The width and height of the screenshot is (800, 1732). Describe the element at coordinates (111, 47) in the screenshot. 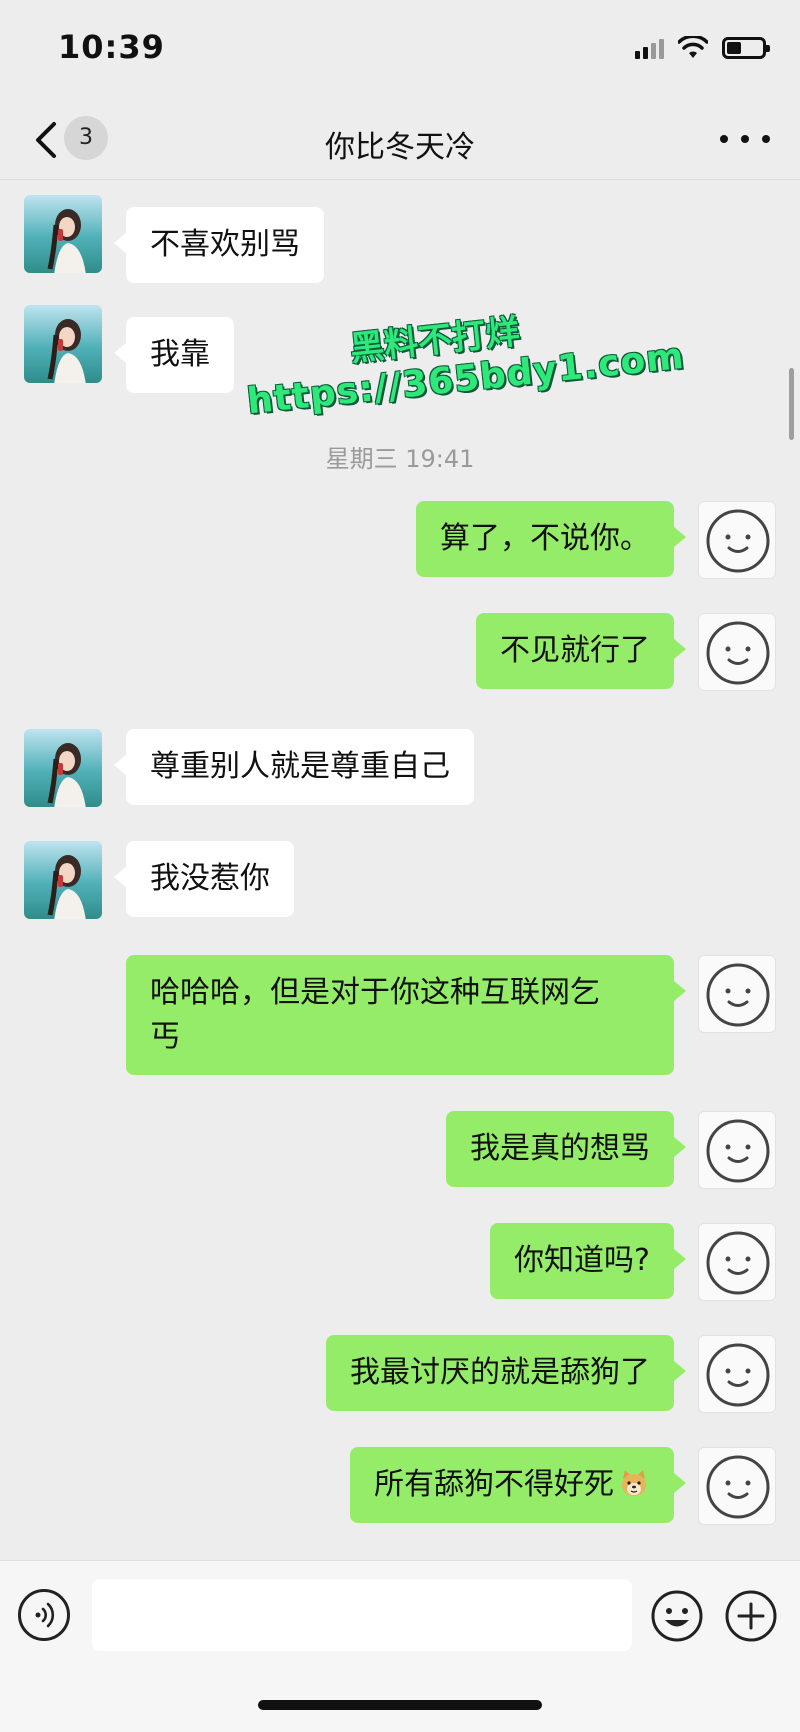

I see `status-time: 10:39` at that location.